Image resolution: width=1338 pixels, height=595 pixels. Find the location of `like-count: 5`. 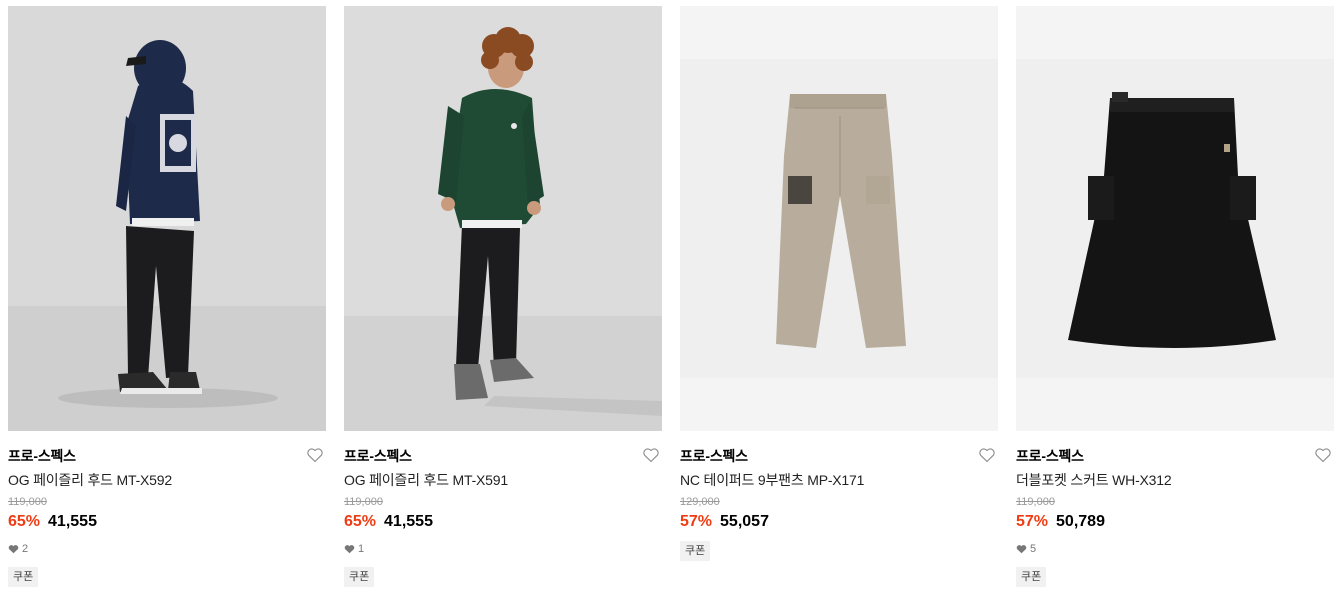

like-count: 5 is located at coordinates (1026, 549).